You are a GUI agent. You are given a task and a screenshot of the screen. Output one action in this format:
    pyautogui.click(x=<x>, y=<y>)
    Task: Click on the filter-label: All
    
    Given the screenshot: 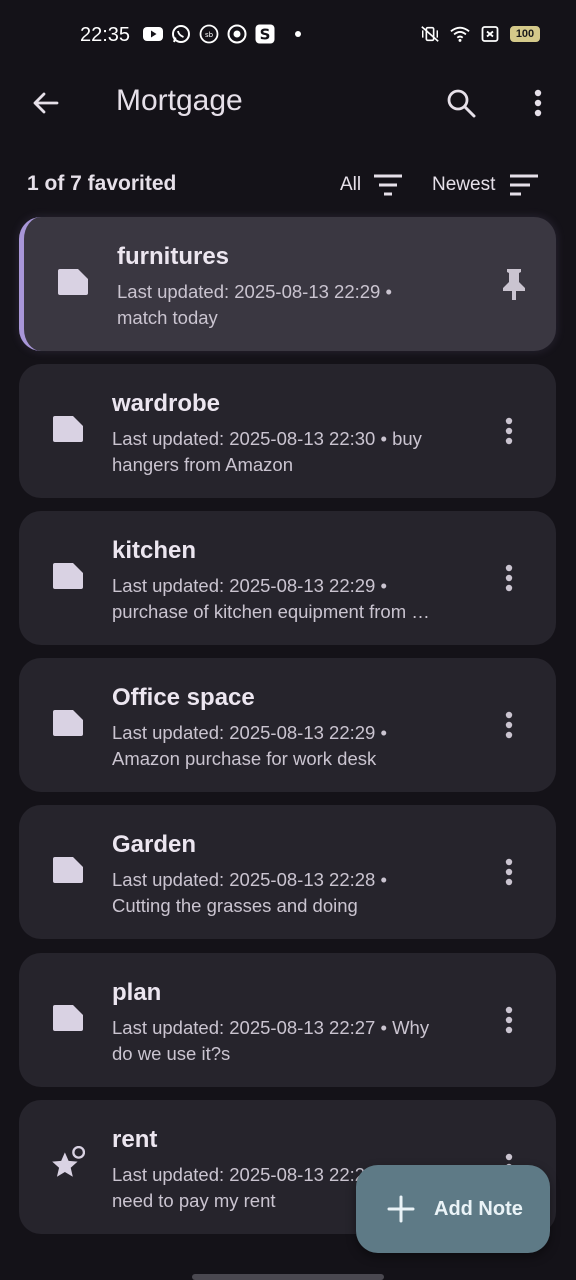 What is the action you would take?
    pyautogui.click(x=351, y=184)
    